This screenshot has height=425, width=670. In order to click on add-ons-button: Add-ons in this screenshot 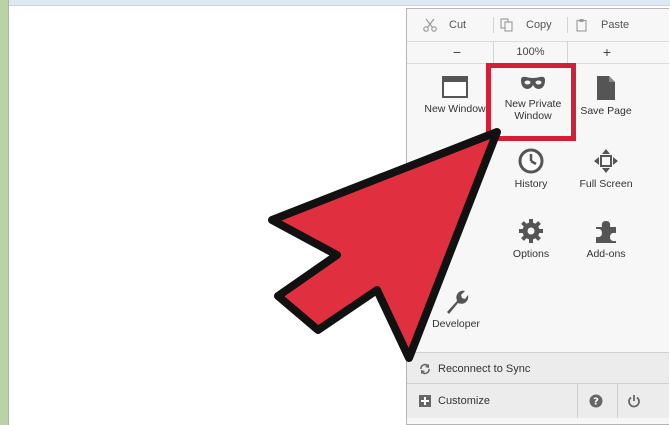, I will do `click(606, 251)`.